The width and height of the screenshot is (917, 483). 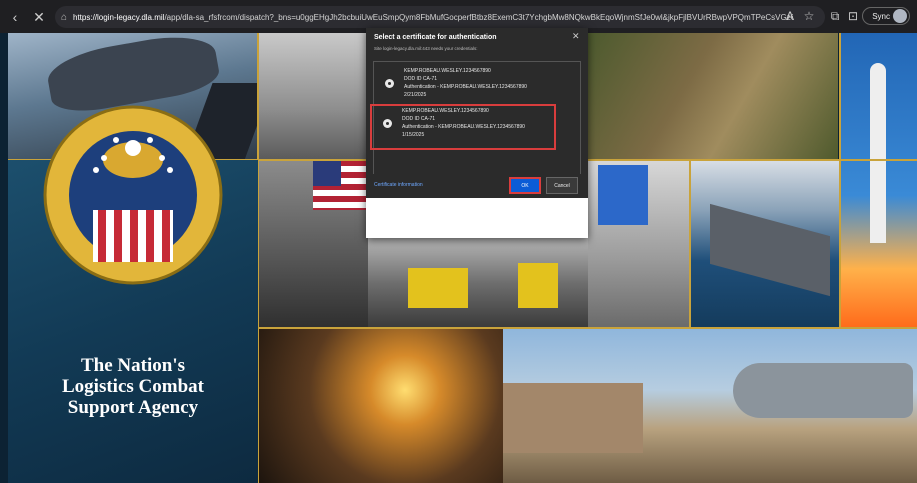 I want to click on forklift-warehouse-photo, so click(x=478, y=283).